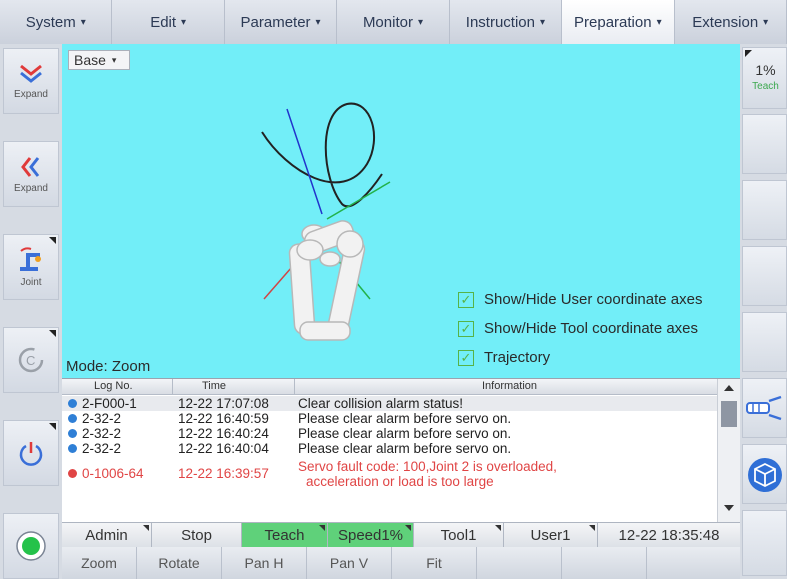 This screenshot has height=579, width=787. What do you see at coordinates (393, 22) in the screenshot?
I see `menu-monitor: Monitor ▾` at bounding box center [393, 22].